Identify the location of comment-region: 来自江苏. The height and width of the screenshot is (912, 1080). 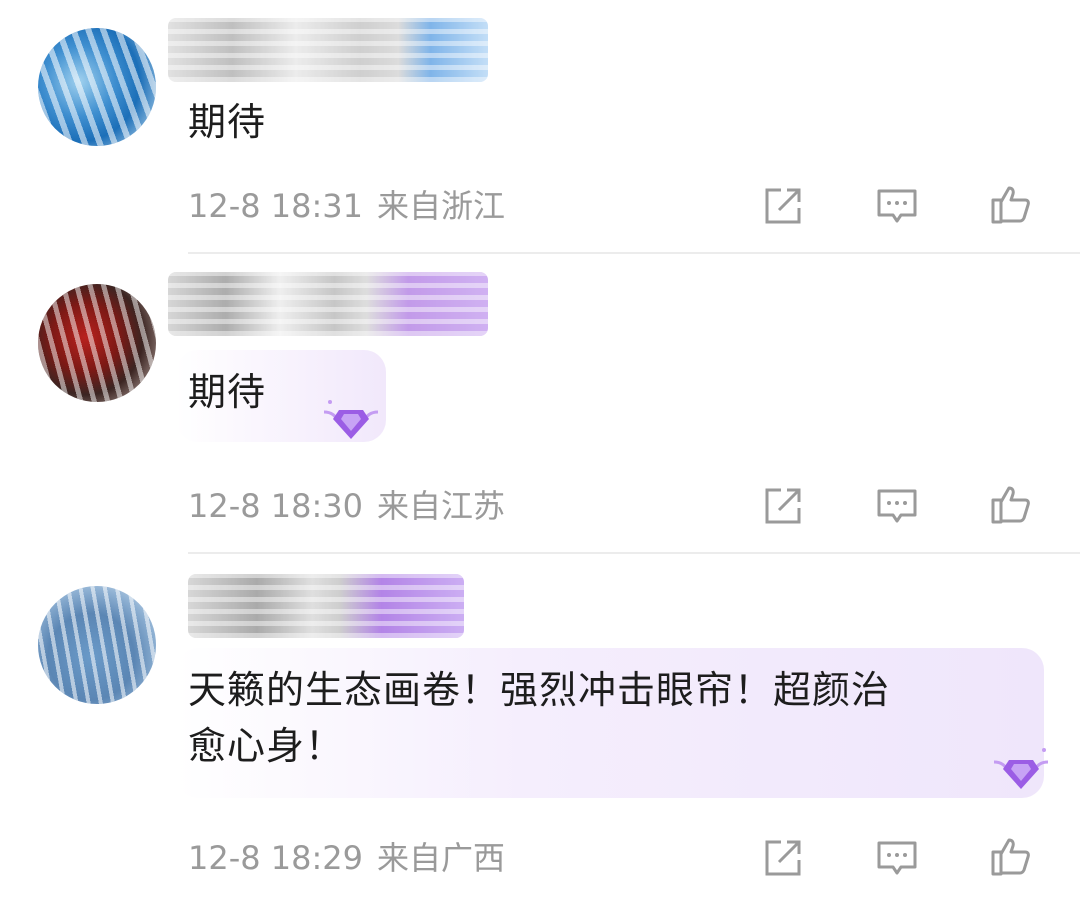
(441, 506).